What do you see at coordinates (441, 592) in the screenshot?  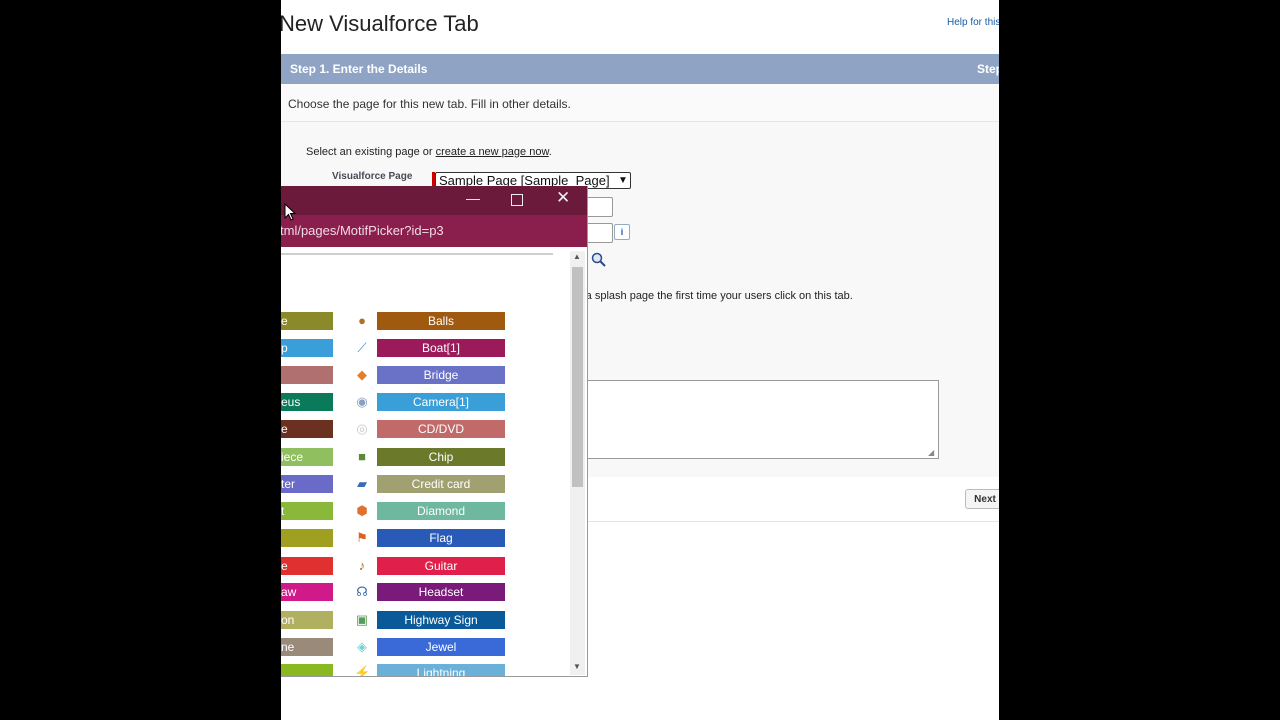 I see `motif-button: Headset` at bounding box center [441, 592].